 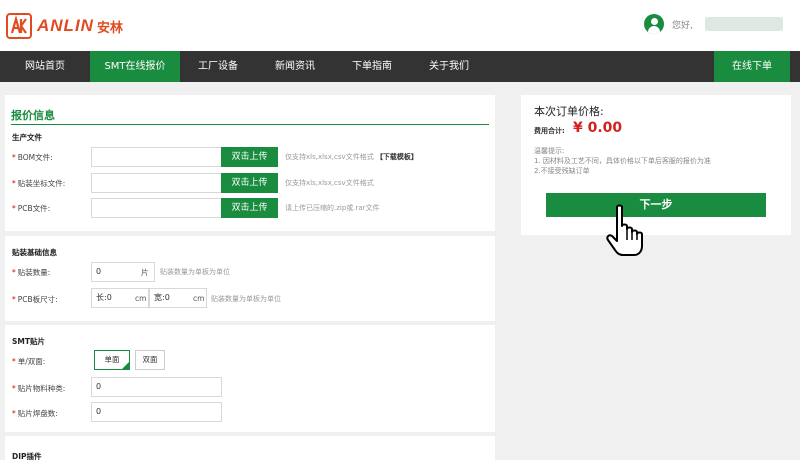 I want to click on price-title: 本次订单价格:, so click(x=569, y=111).